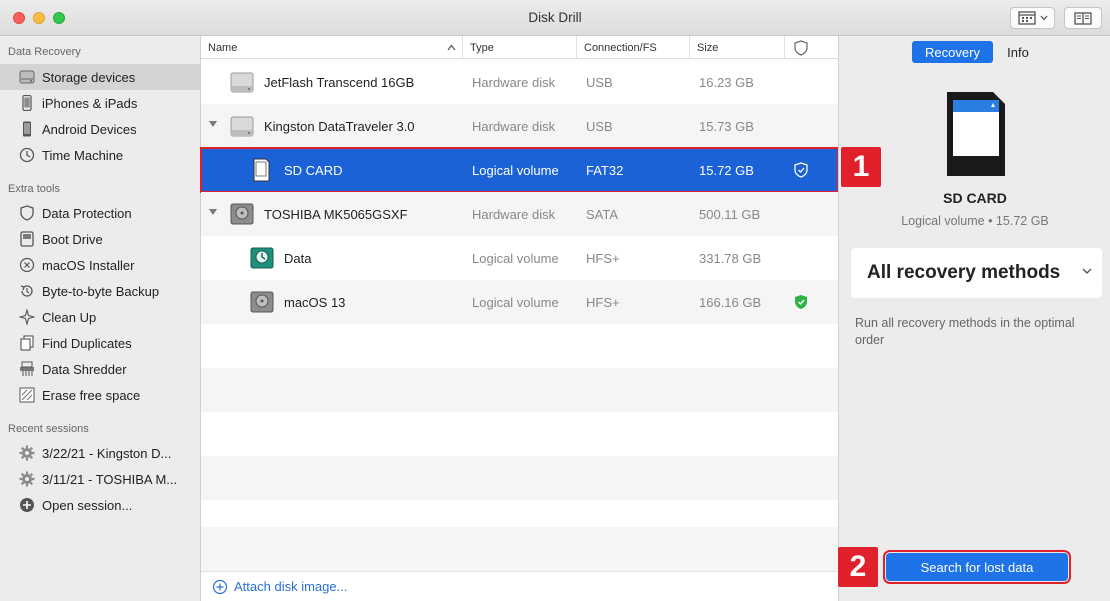  Describe the element at coordinates (603, 258) in the screenshot. I see `device-connection: HFS+` at that location.